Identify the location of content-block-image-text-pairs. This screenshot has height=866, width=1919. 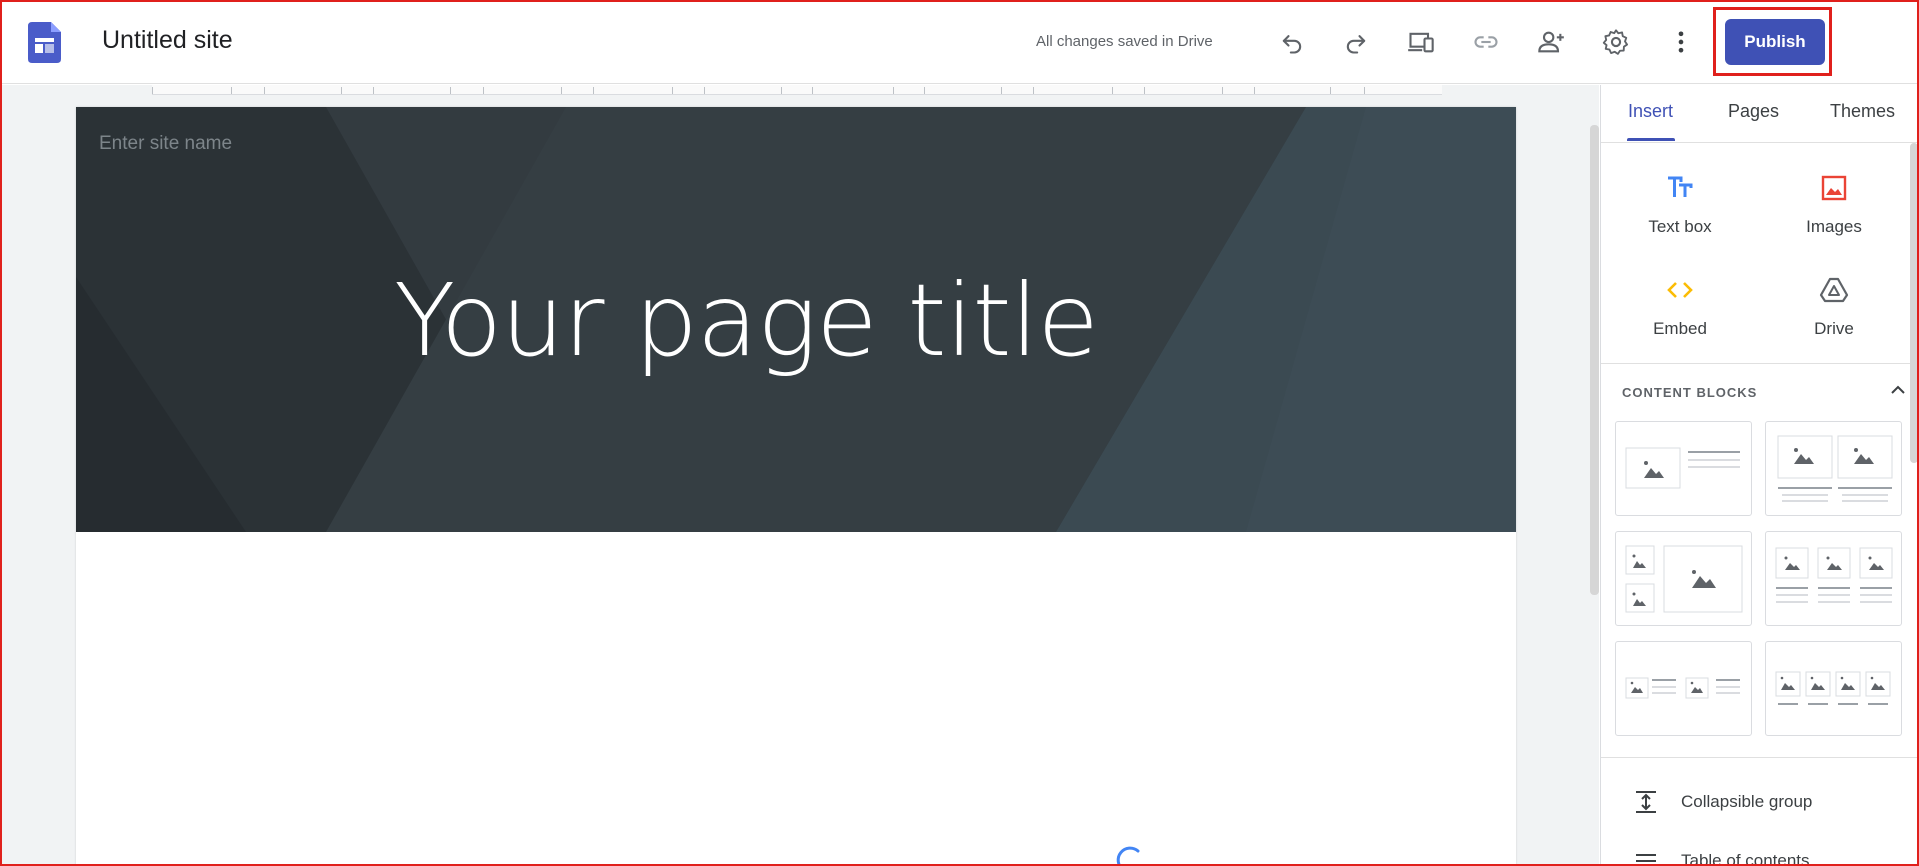
(1683, 688).